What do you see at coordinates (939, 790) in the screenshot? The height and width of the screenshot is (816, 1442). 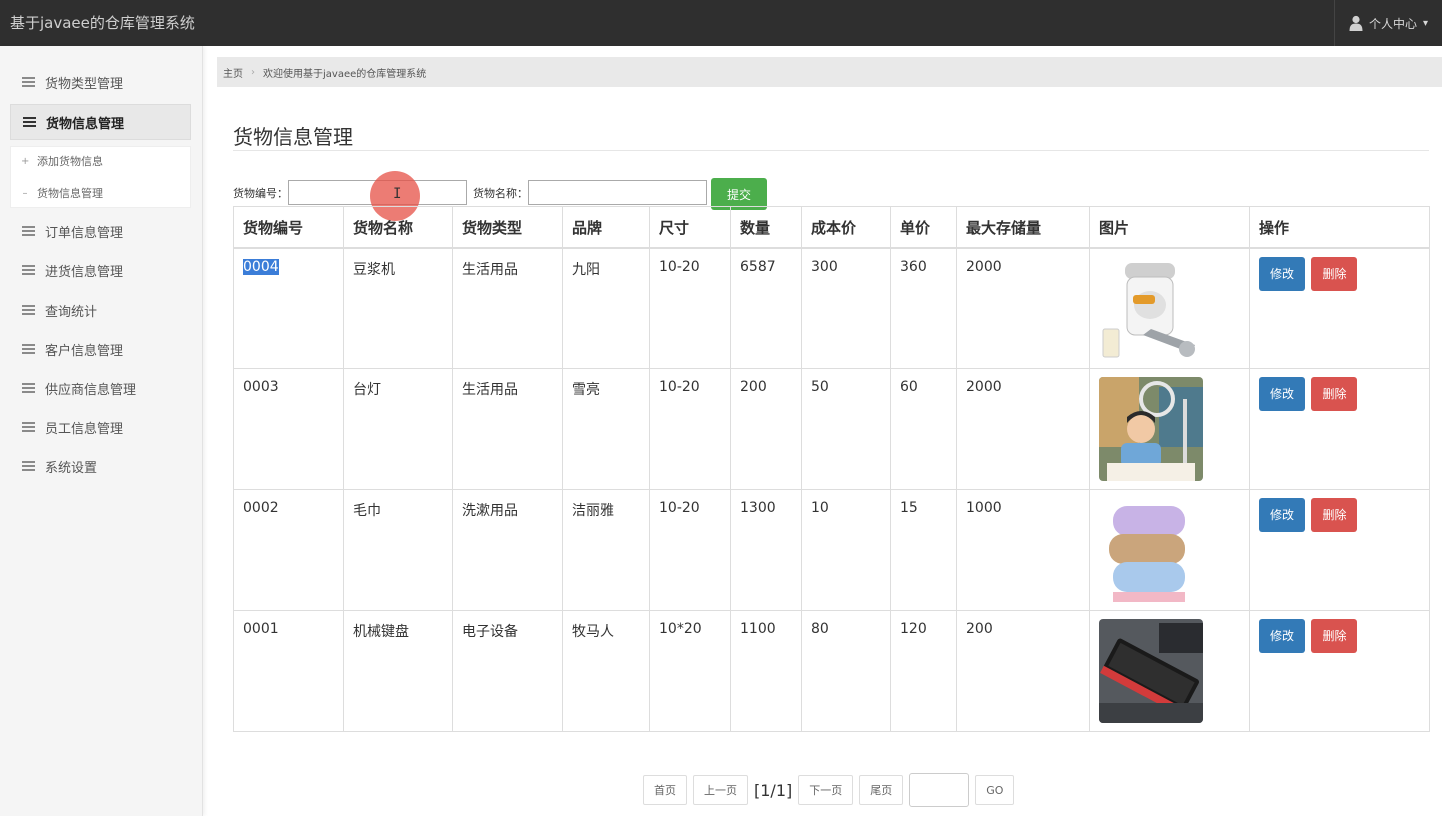 I see `page-number-input` at bounding box center [939, 790].